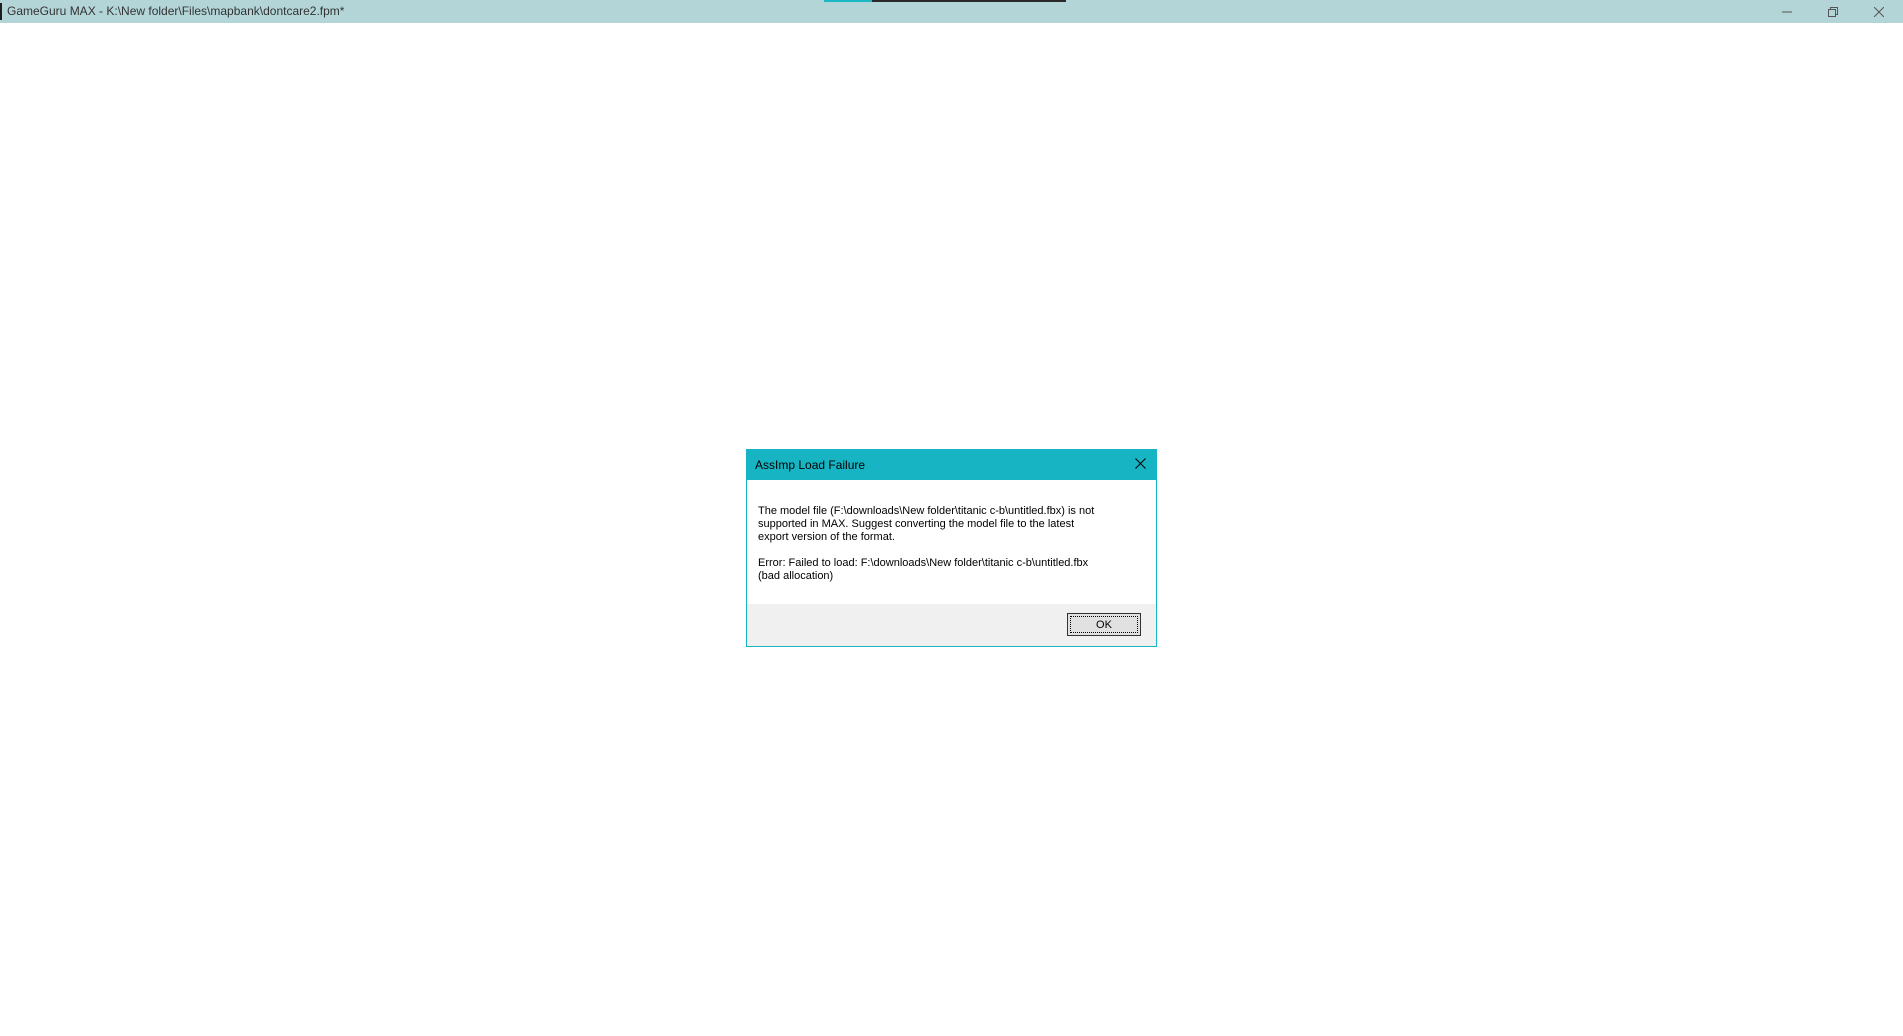 This screenshot has height=1036, width=1903. Describe the element at coordinates (945, 1) in the screenshot. I see `loading-progress-bar` at that location.